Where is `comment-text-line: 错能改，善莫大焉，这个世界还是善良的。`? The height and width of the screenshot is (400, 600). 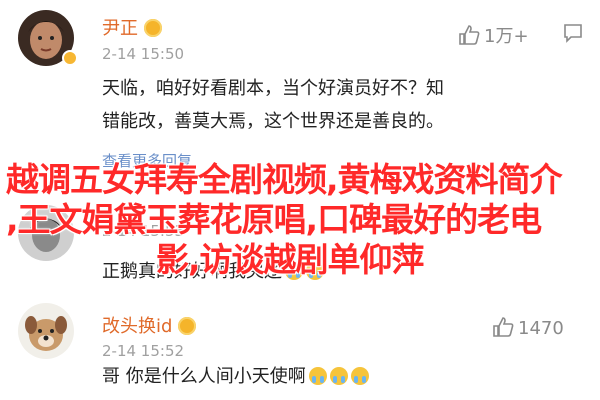 comment-text-line: 错能改，善莫大焉，这个世界还是善良的。 is located at coordinates (273, 121).